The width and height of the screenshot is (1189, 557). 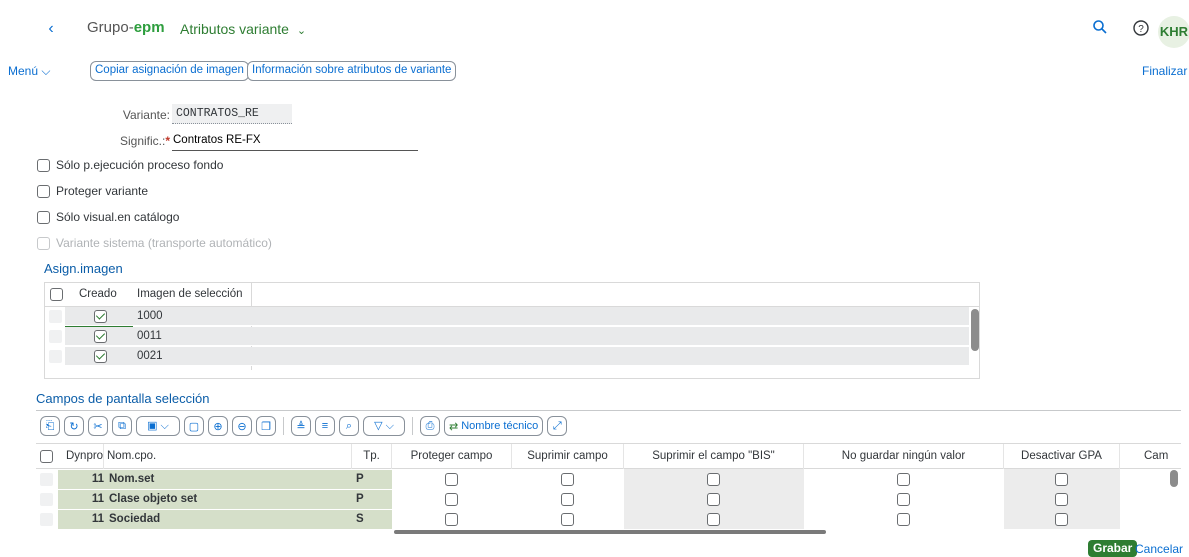 What do you see at coordinates (242, 426) in the screenshot?
I see `delete-row-icon: ⊖` at bounding box center [242, 426].